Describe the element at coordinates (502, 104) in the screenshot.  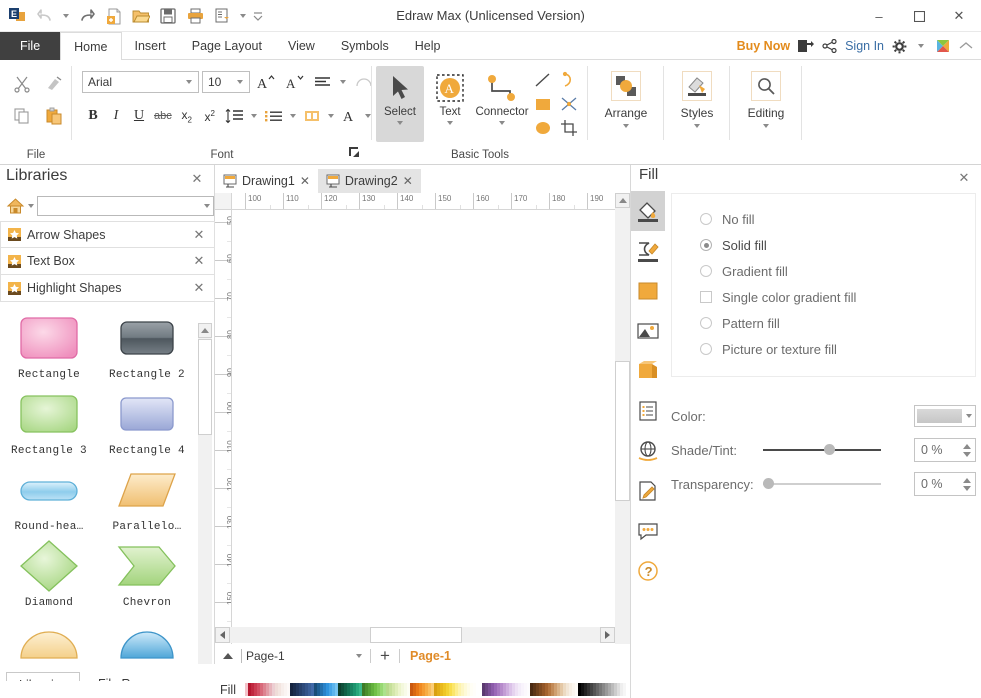
I see `connector-tool: Connector` at that location.